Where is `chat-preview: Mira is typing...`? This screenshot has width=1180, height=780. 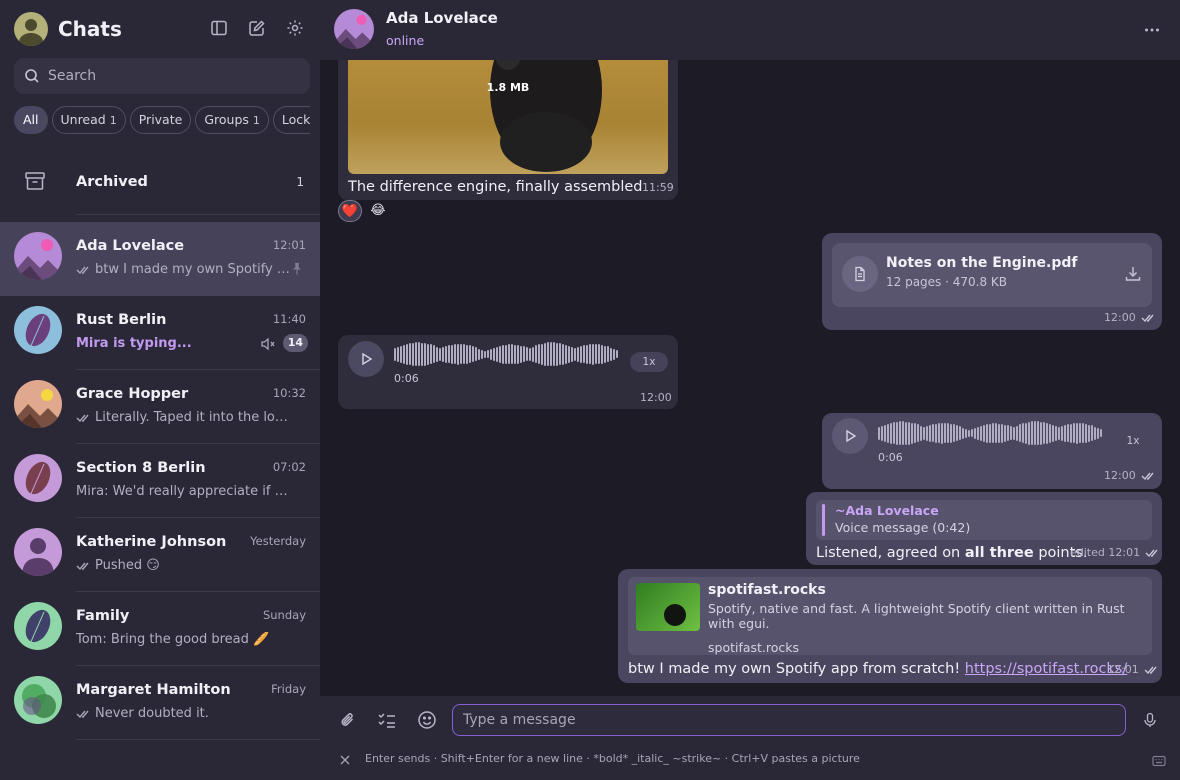 chat-preview: Mira is typing... is located at coordinates (134, 343).